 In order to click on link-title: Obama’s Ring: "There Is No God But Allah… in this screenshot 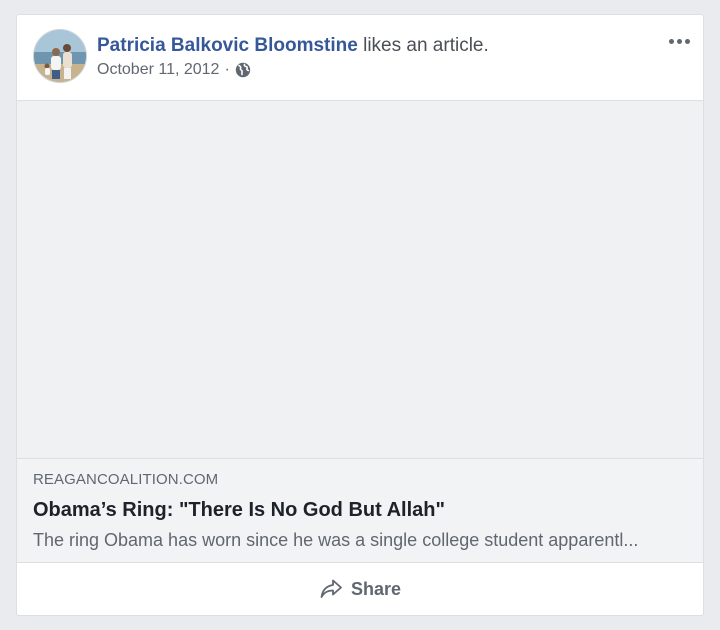, I will do `click(239, 510)`.